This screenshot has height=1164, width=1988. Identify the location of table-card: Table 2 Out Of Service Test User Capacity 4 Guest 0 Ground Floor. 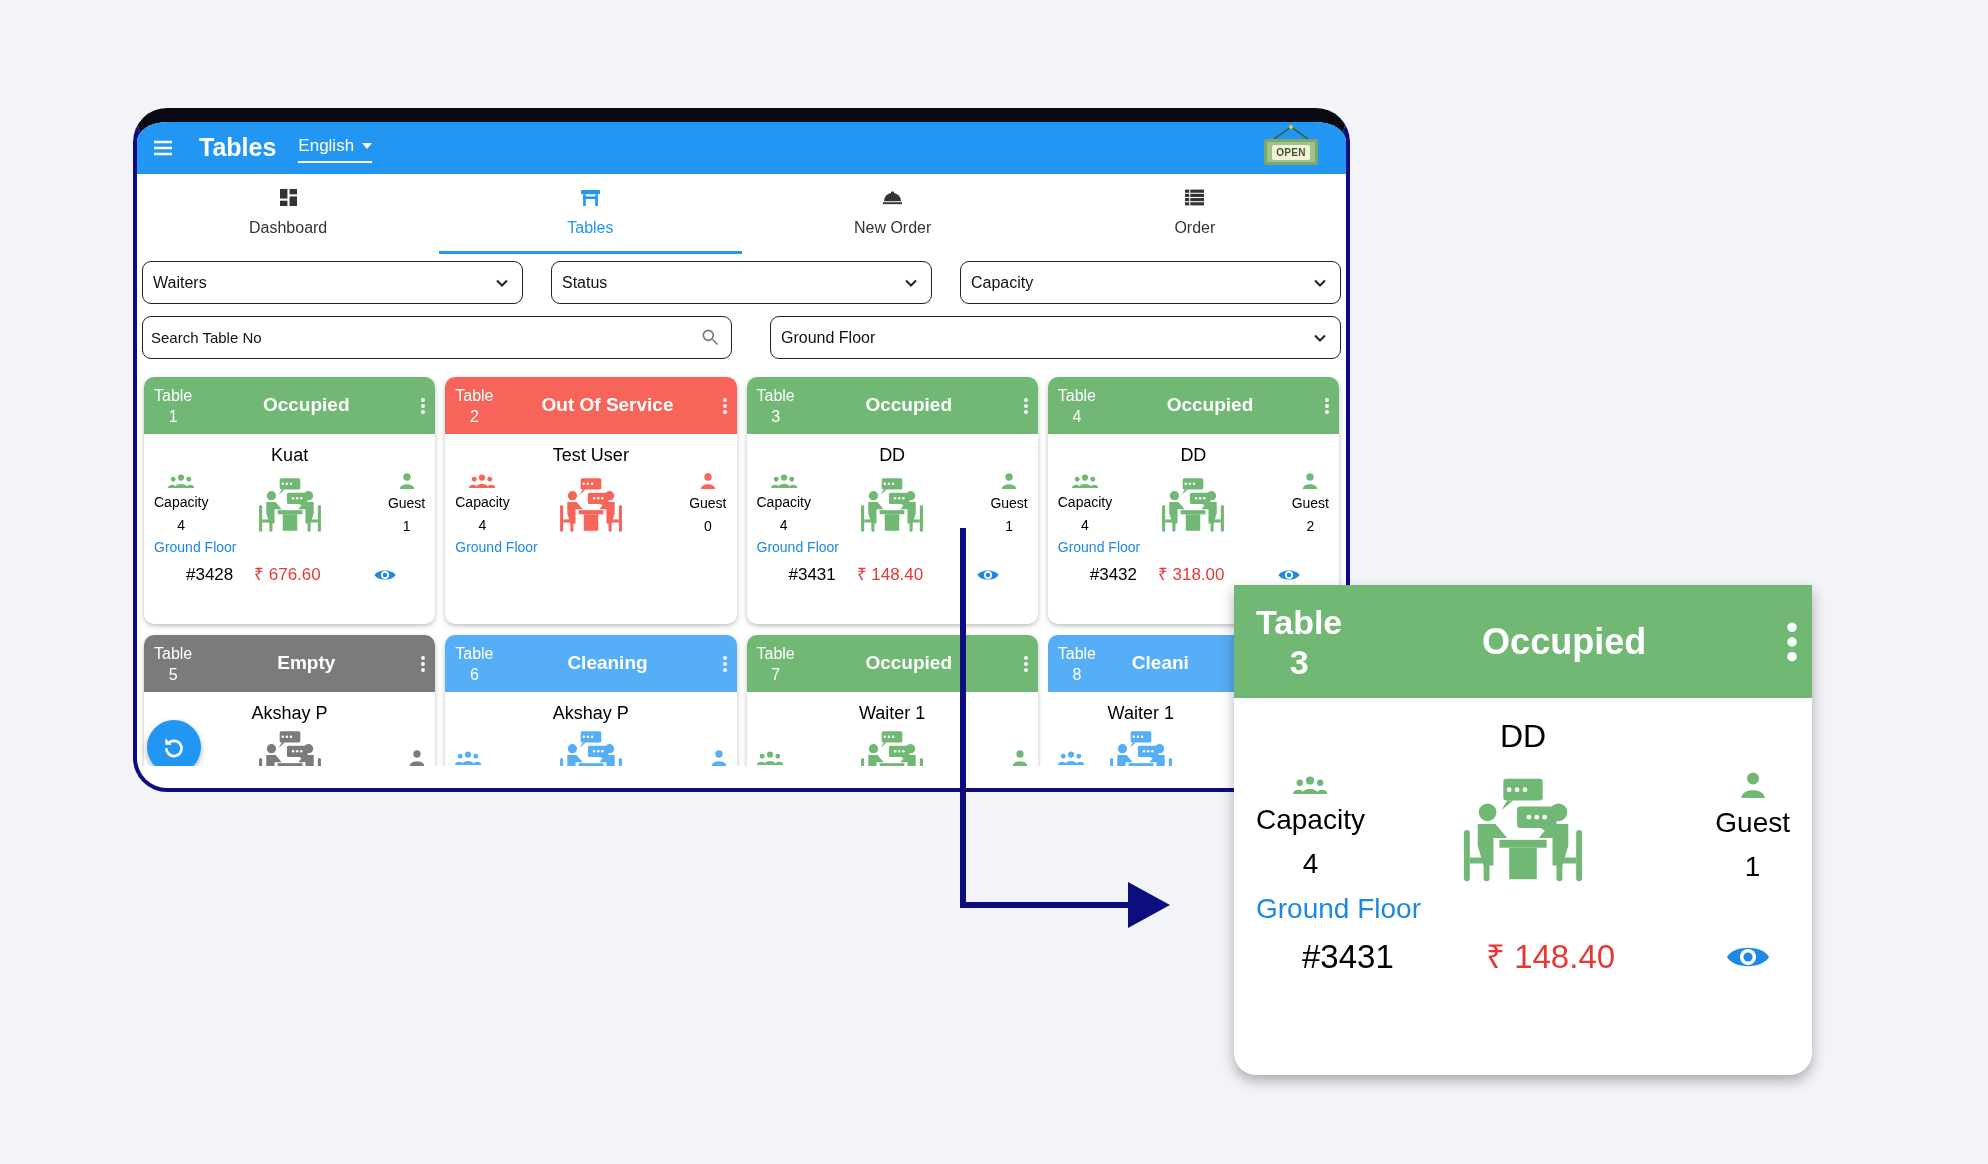
(591, 500).